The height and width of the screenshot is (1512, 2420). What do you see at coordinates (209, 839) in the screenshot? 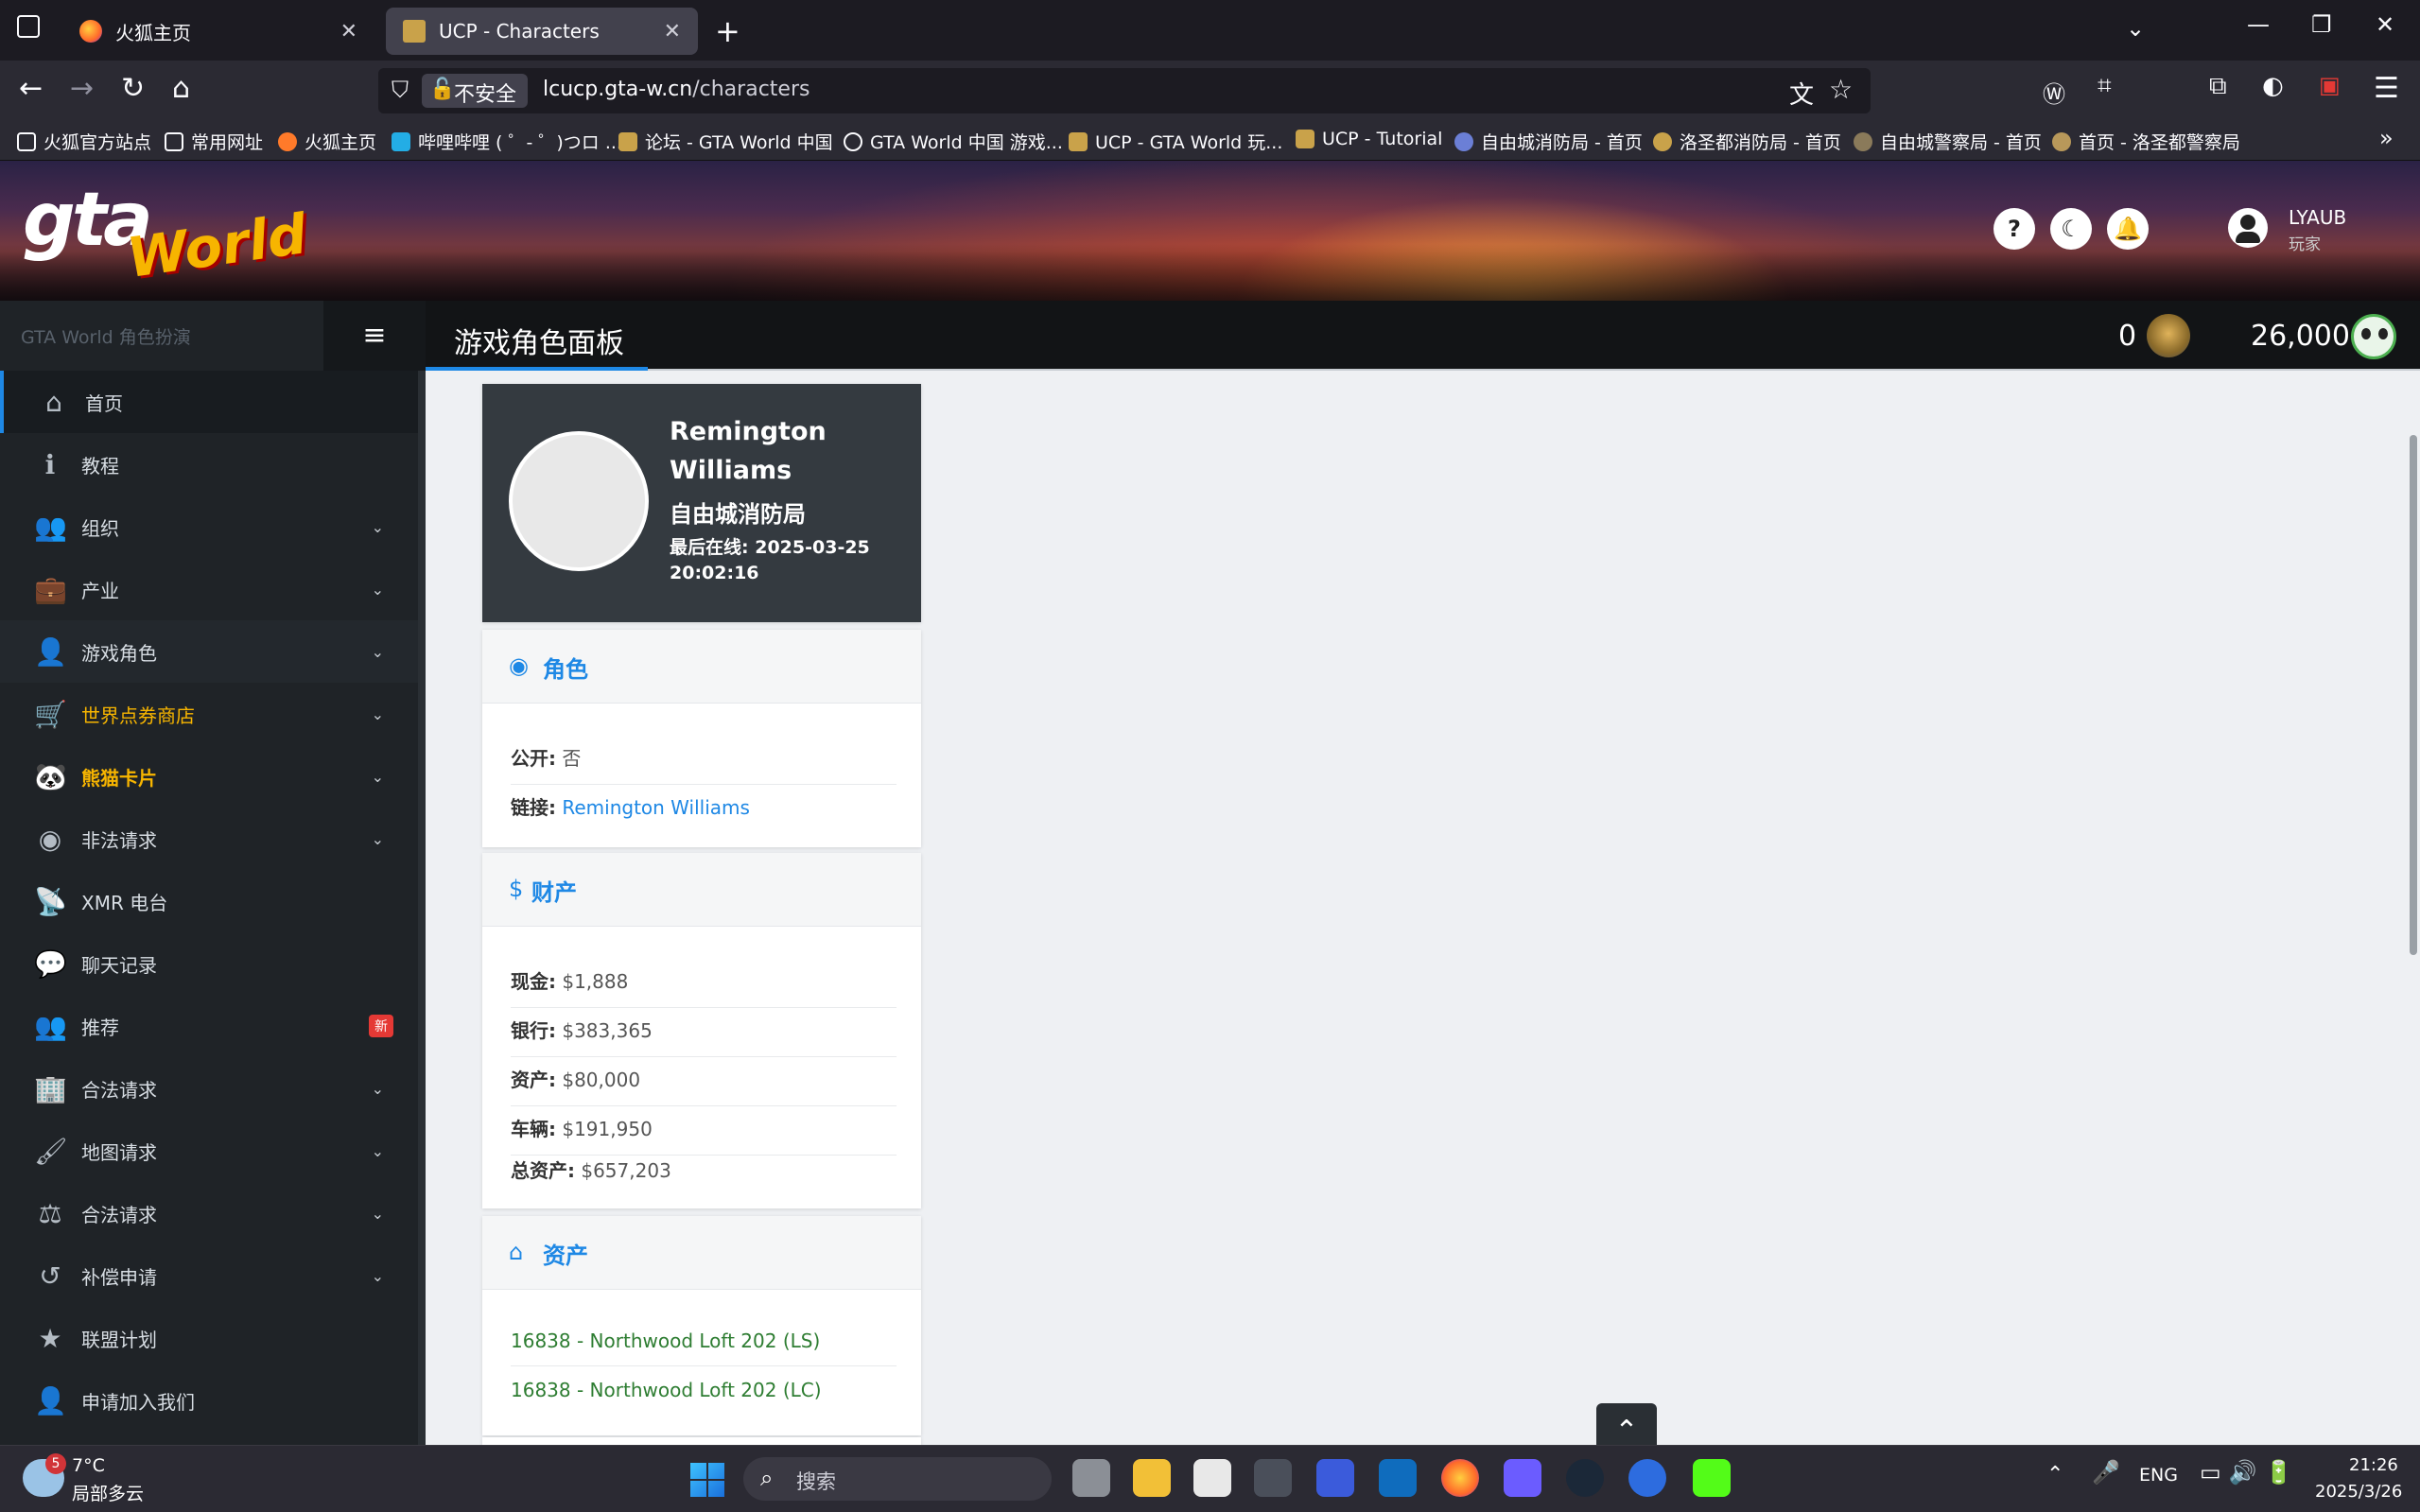
I see `sidebar-item-illegal-requests: ◉ 非法请求 ⌄` at bounding box center [209, 839].